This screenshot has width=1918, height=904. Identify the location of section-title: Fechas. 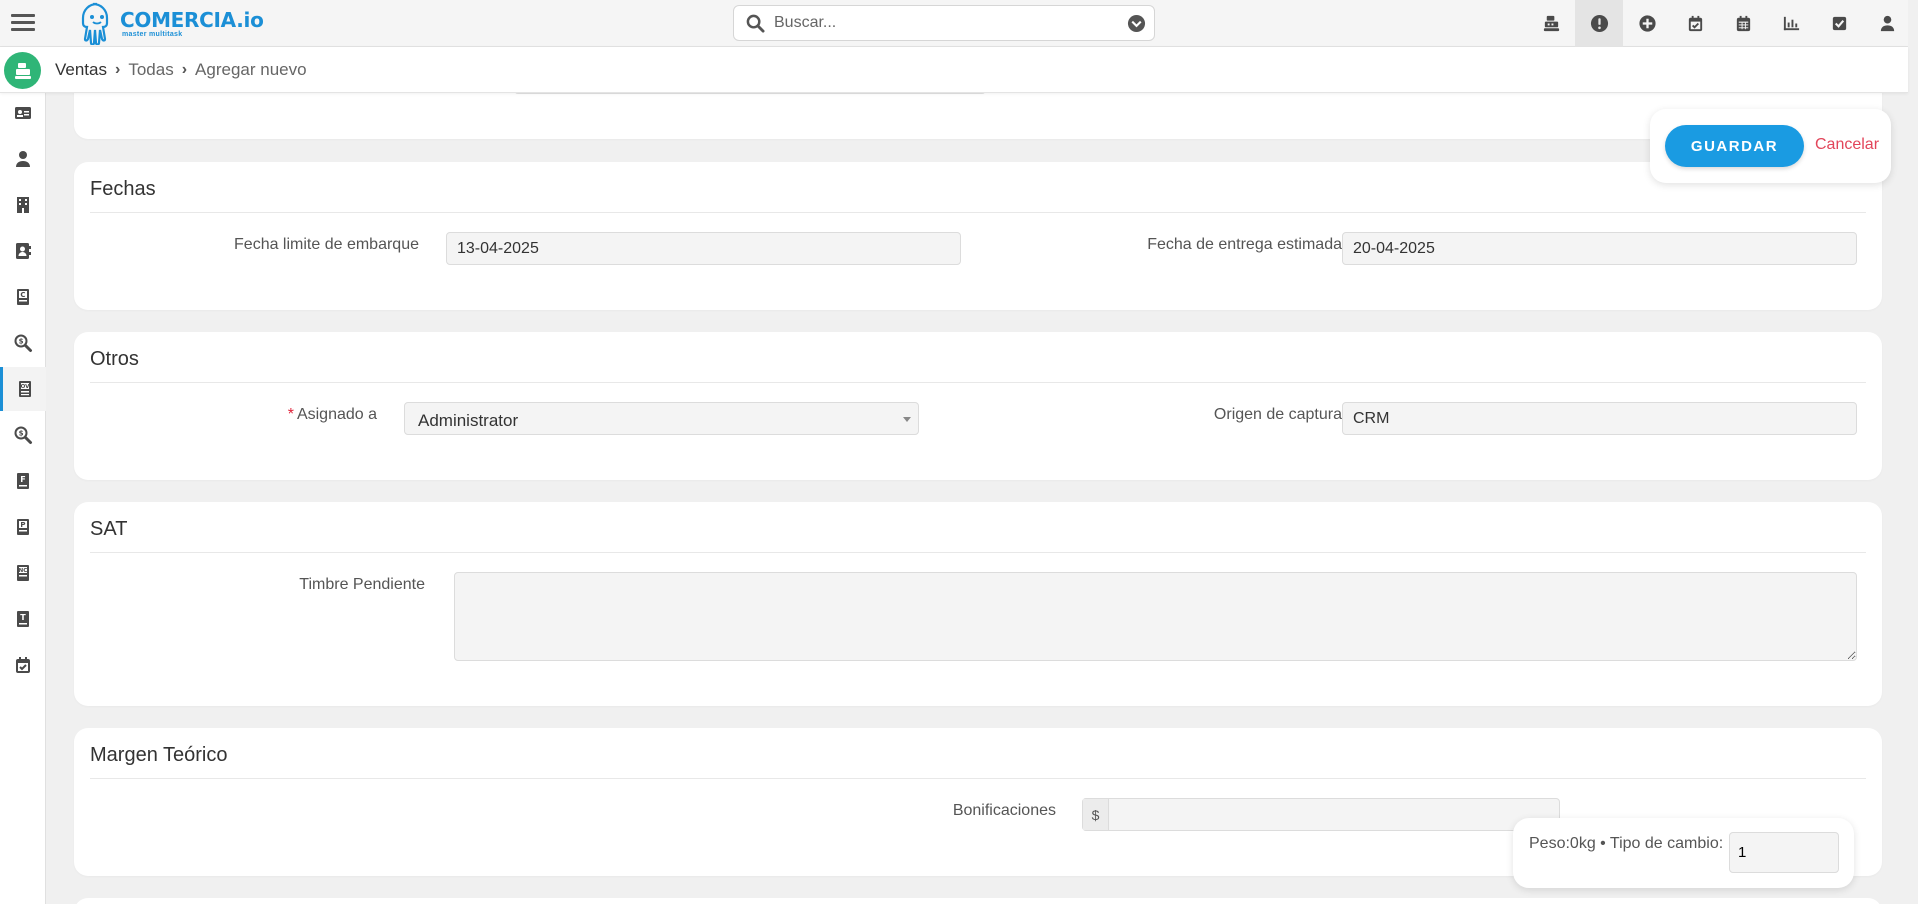
(123, 189).